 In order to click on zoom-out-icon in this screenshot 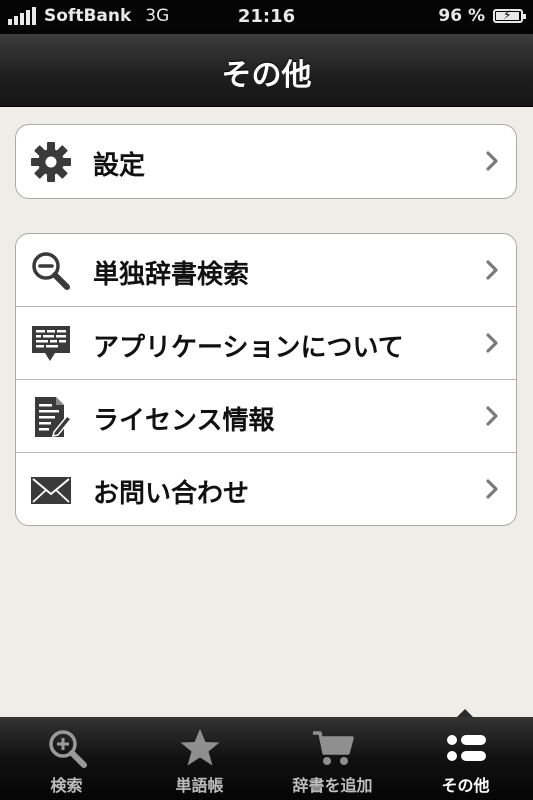, I will do `click(51, 271)`.